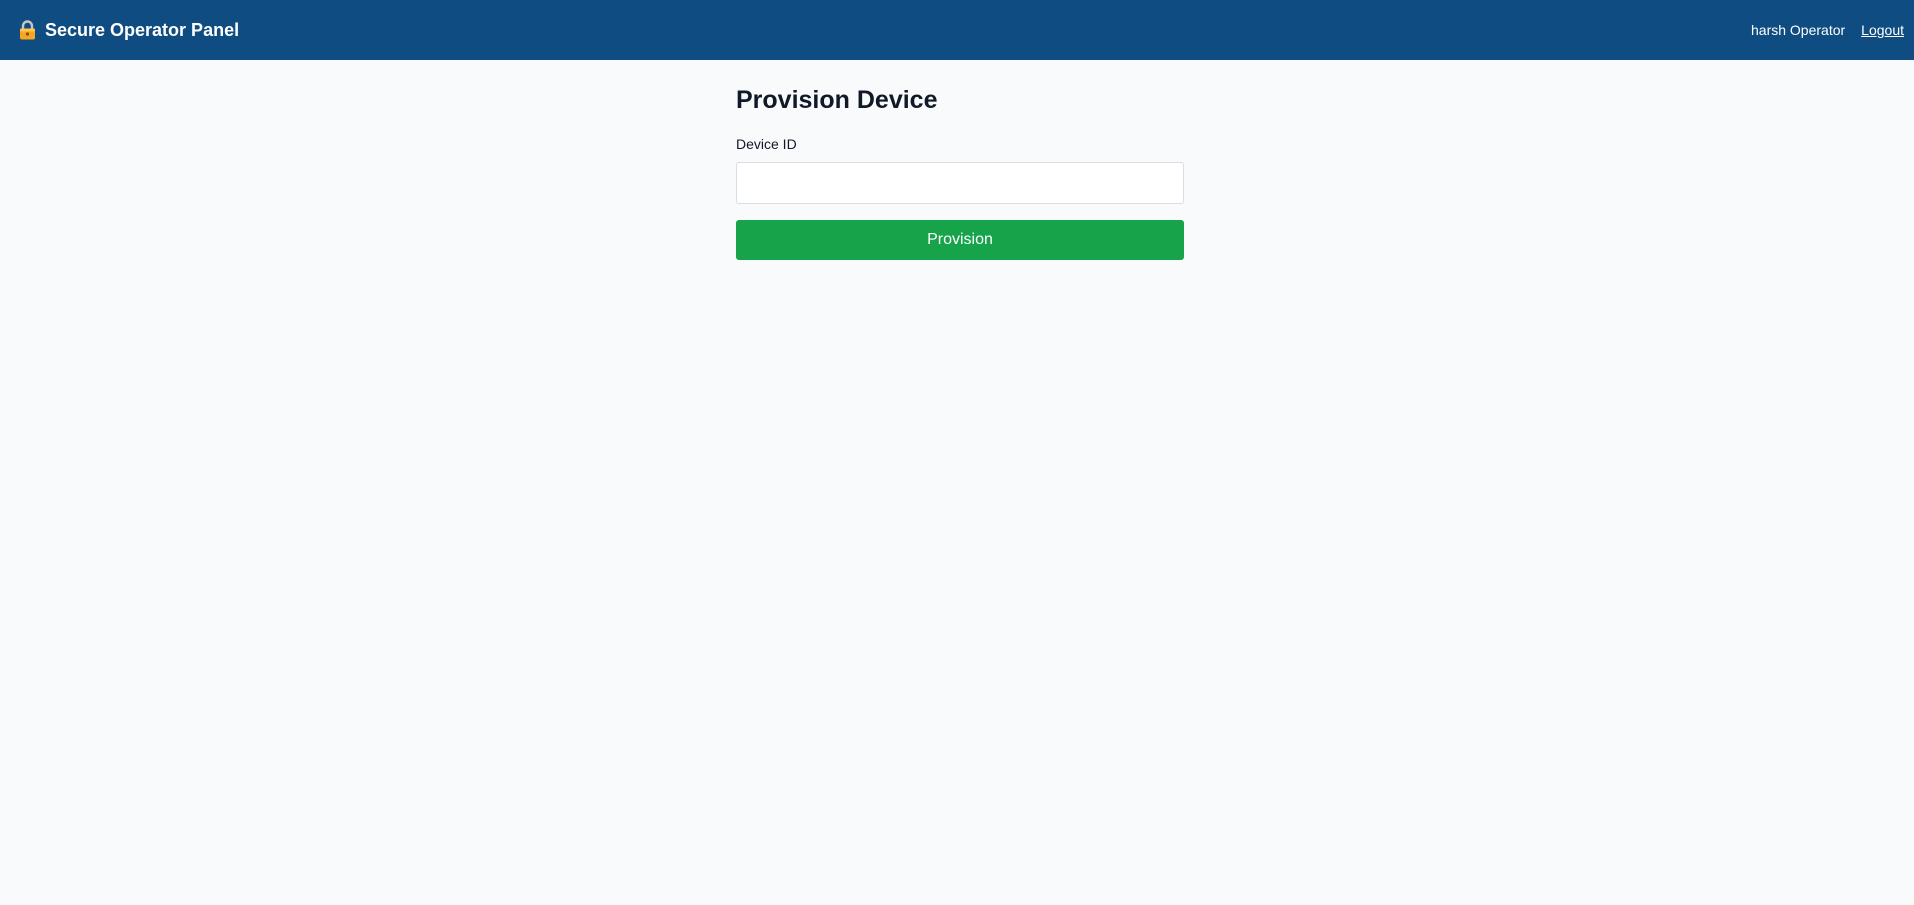  I want to click on provision-form: Provision Device Device ID Provision, so click(960, 172).